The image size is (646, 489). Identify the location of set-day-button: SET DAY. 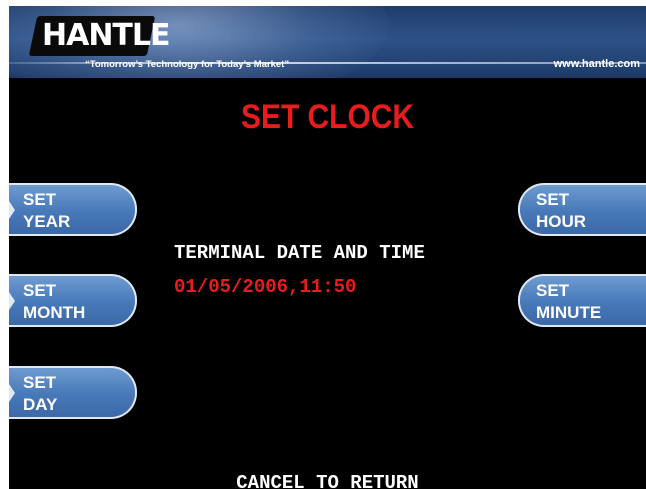
(73, 392).